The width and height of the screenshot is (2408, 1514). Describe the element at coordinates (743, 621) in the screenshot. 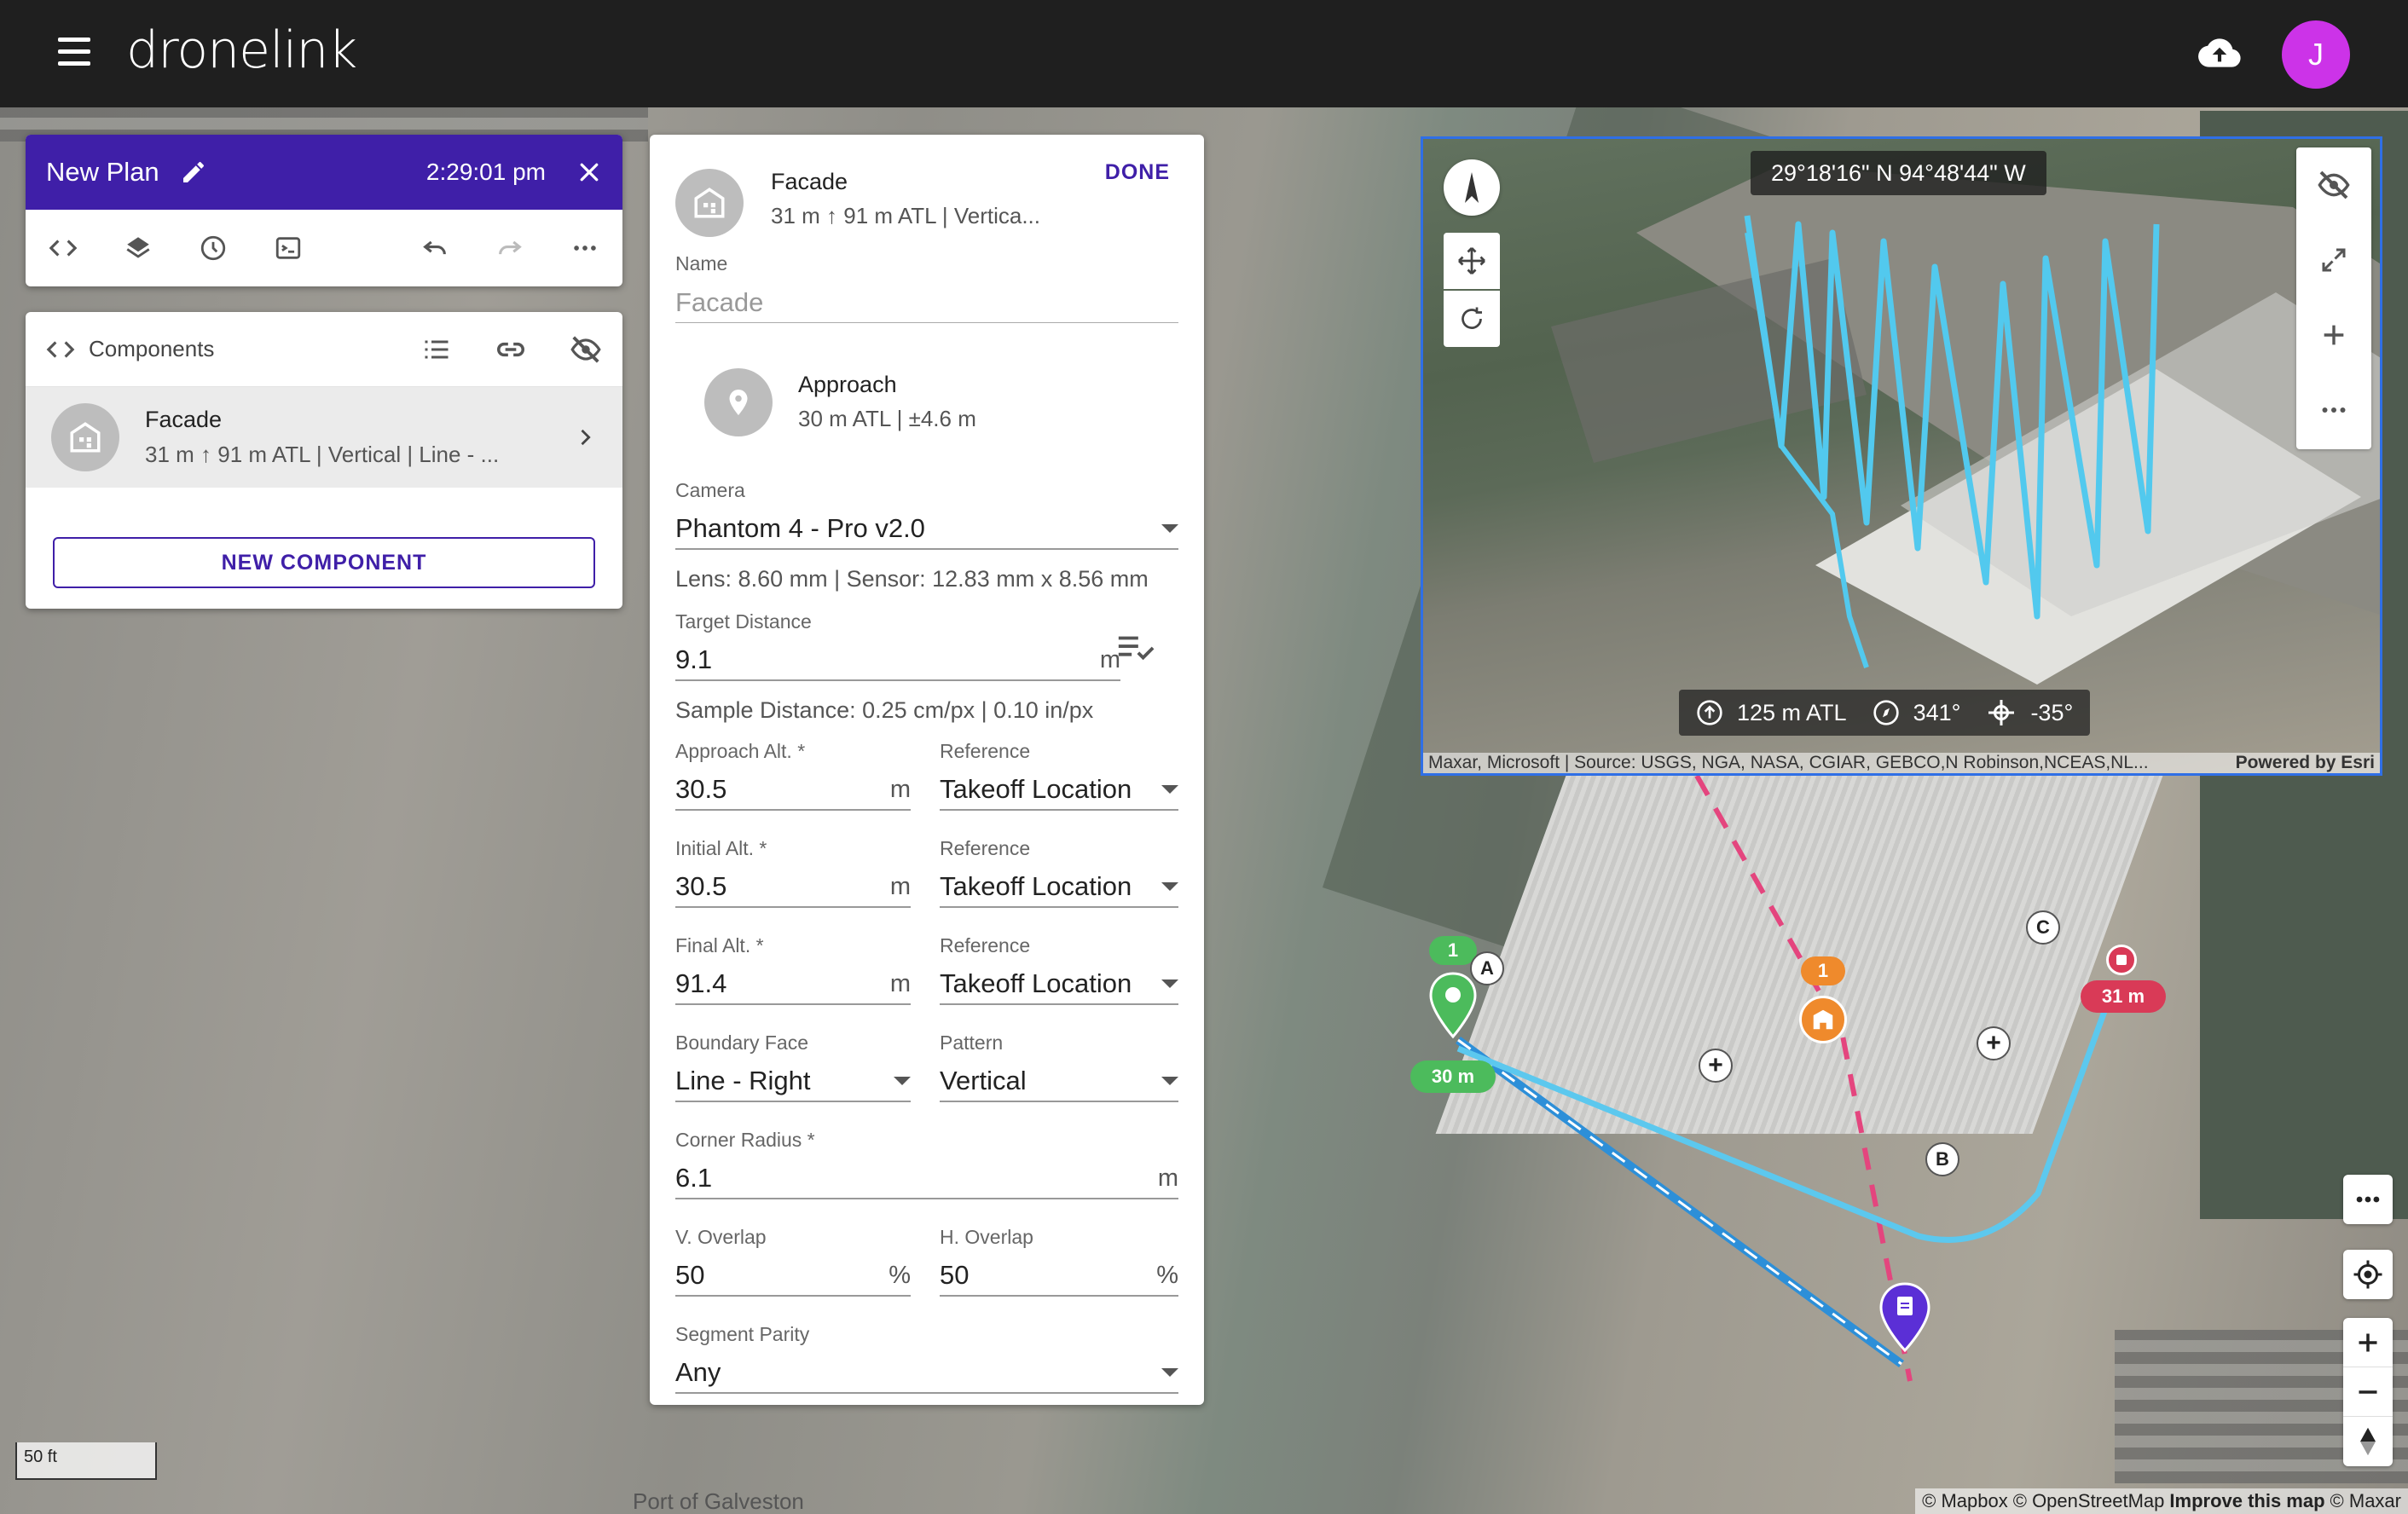

I see `target-distance-label: Target Distance` at that location.